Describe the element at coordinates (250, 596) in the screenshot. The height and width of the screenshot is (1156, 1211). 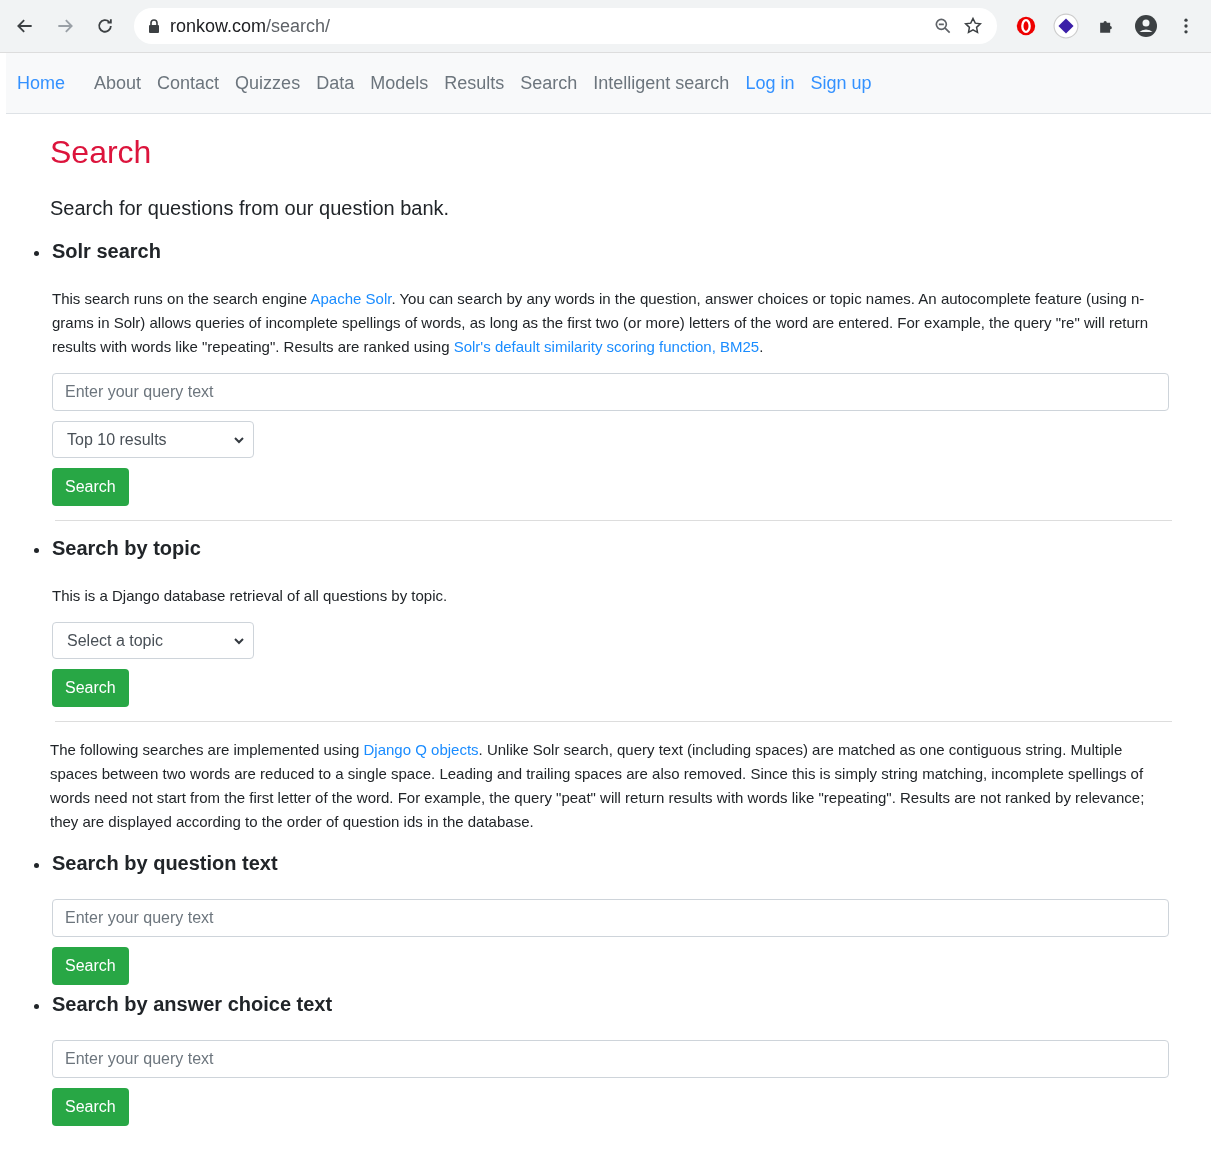
I see `description: This is a Django database retrieval of all questions by topic.` at that location.